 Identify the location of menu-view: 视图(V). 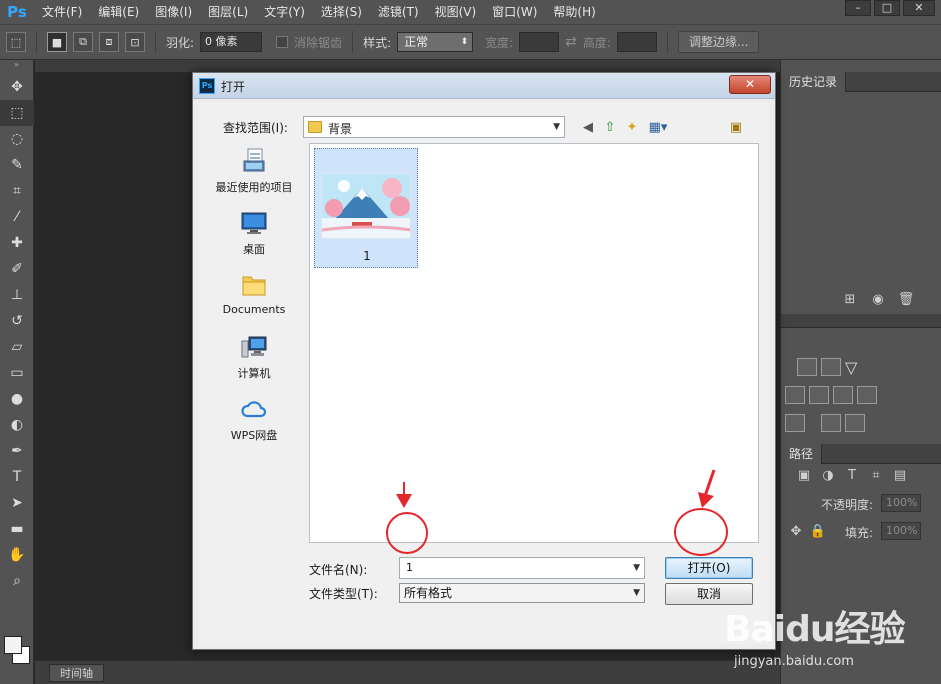
(456, 12).